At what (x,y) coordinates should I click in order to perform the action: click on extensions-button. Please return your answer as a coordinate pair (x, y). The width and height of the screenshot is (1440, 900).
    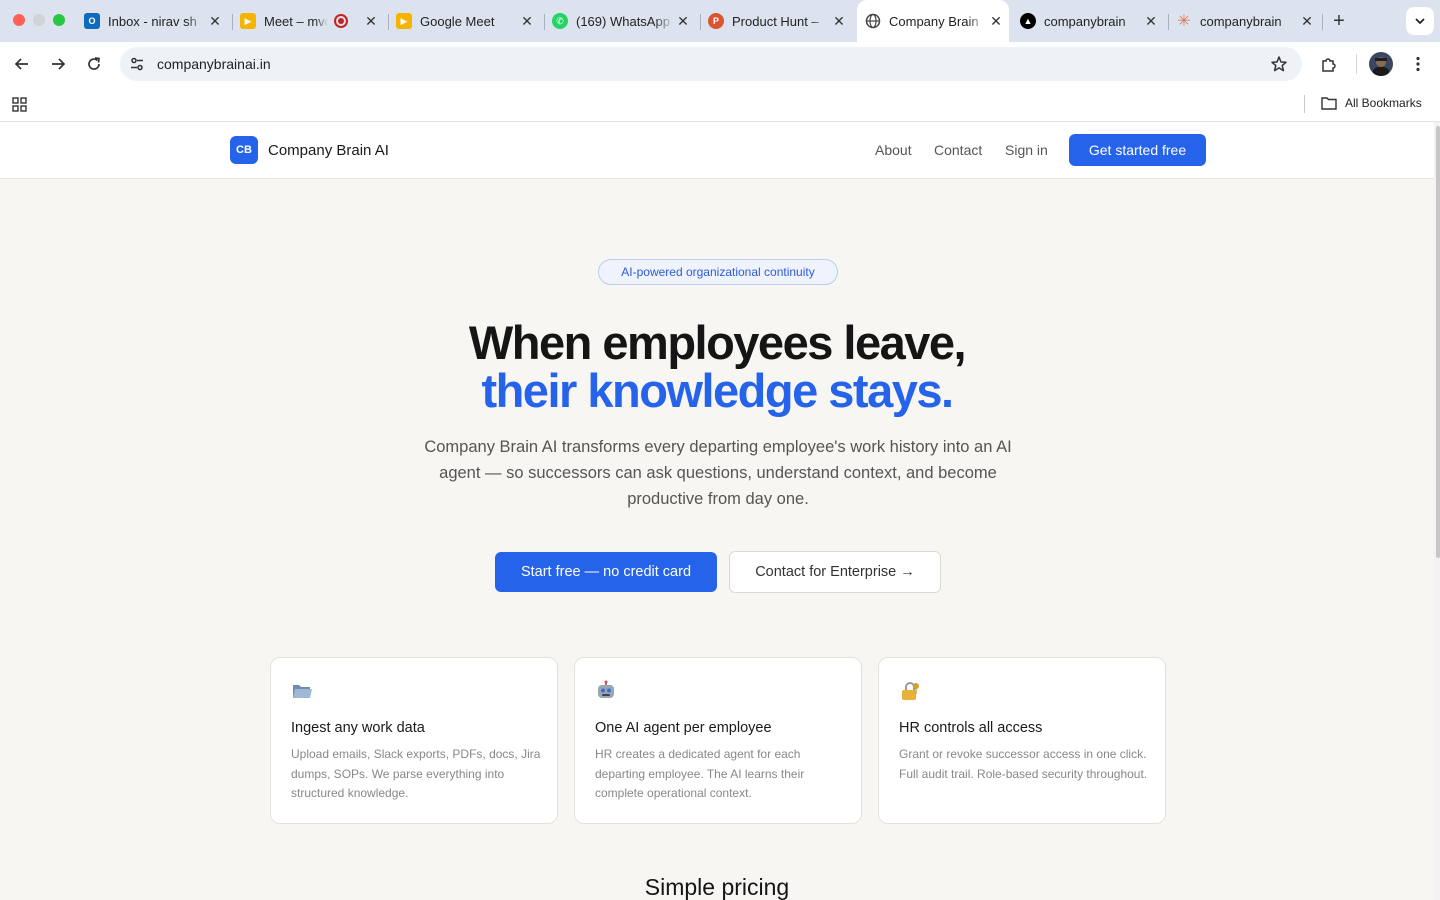
    Looking at the image, I should click on (1329, 64).